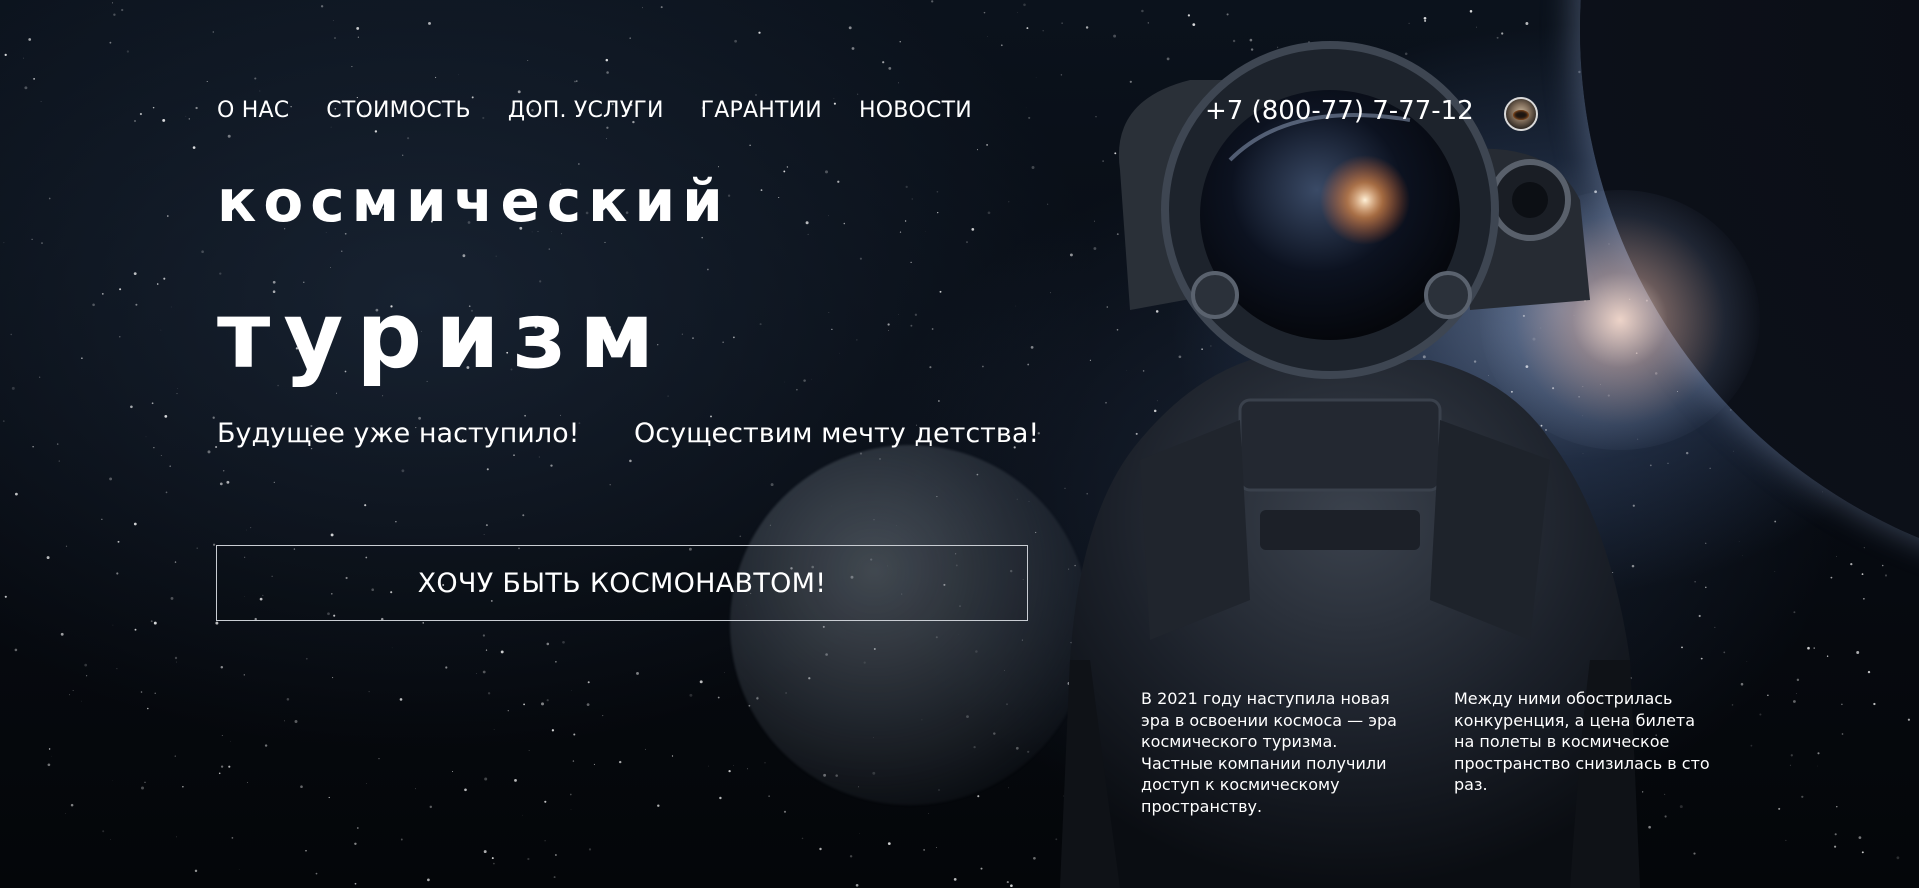 Image resolution: width=1919 pixels, height=888 pixels. What do you see at coordinates (622, 583) in the screenshot?
I see `become-astronaut-button: ХОЧУ БЫТЬ КОСМОНАВТОМ!` at bounding box center [622, 583].